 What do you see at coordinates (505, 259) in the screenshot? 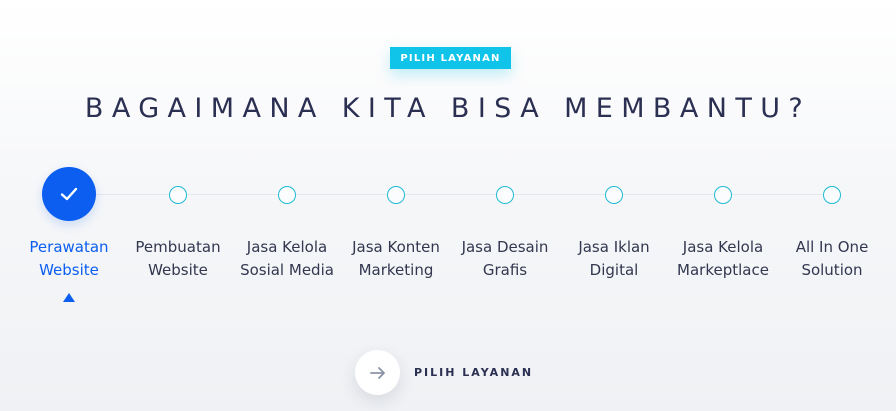
I see `step-label: Jasa Desain Grafis` at bounding box center [505, 259].